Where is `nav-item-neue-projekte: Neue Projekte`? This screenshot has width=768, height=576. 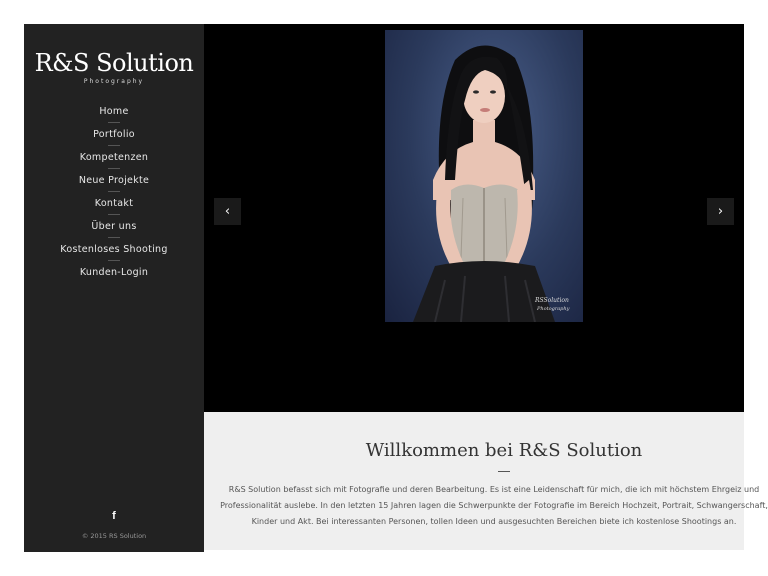
nav-item-neue-projekte: Neue Projekte is located at coordinates (114, 180).